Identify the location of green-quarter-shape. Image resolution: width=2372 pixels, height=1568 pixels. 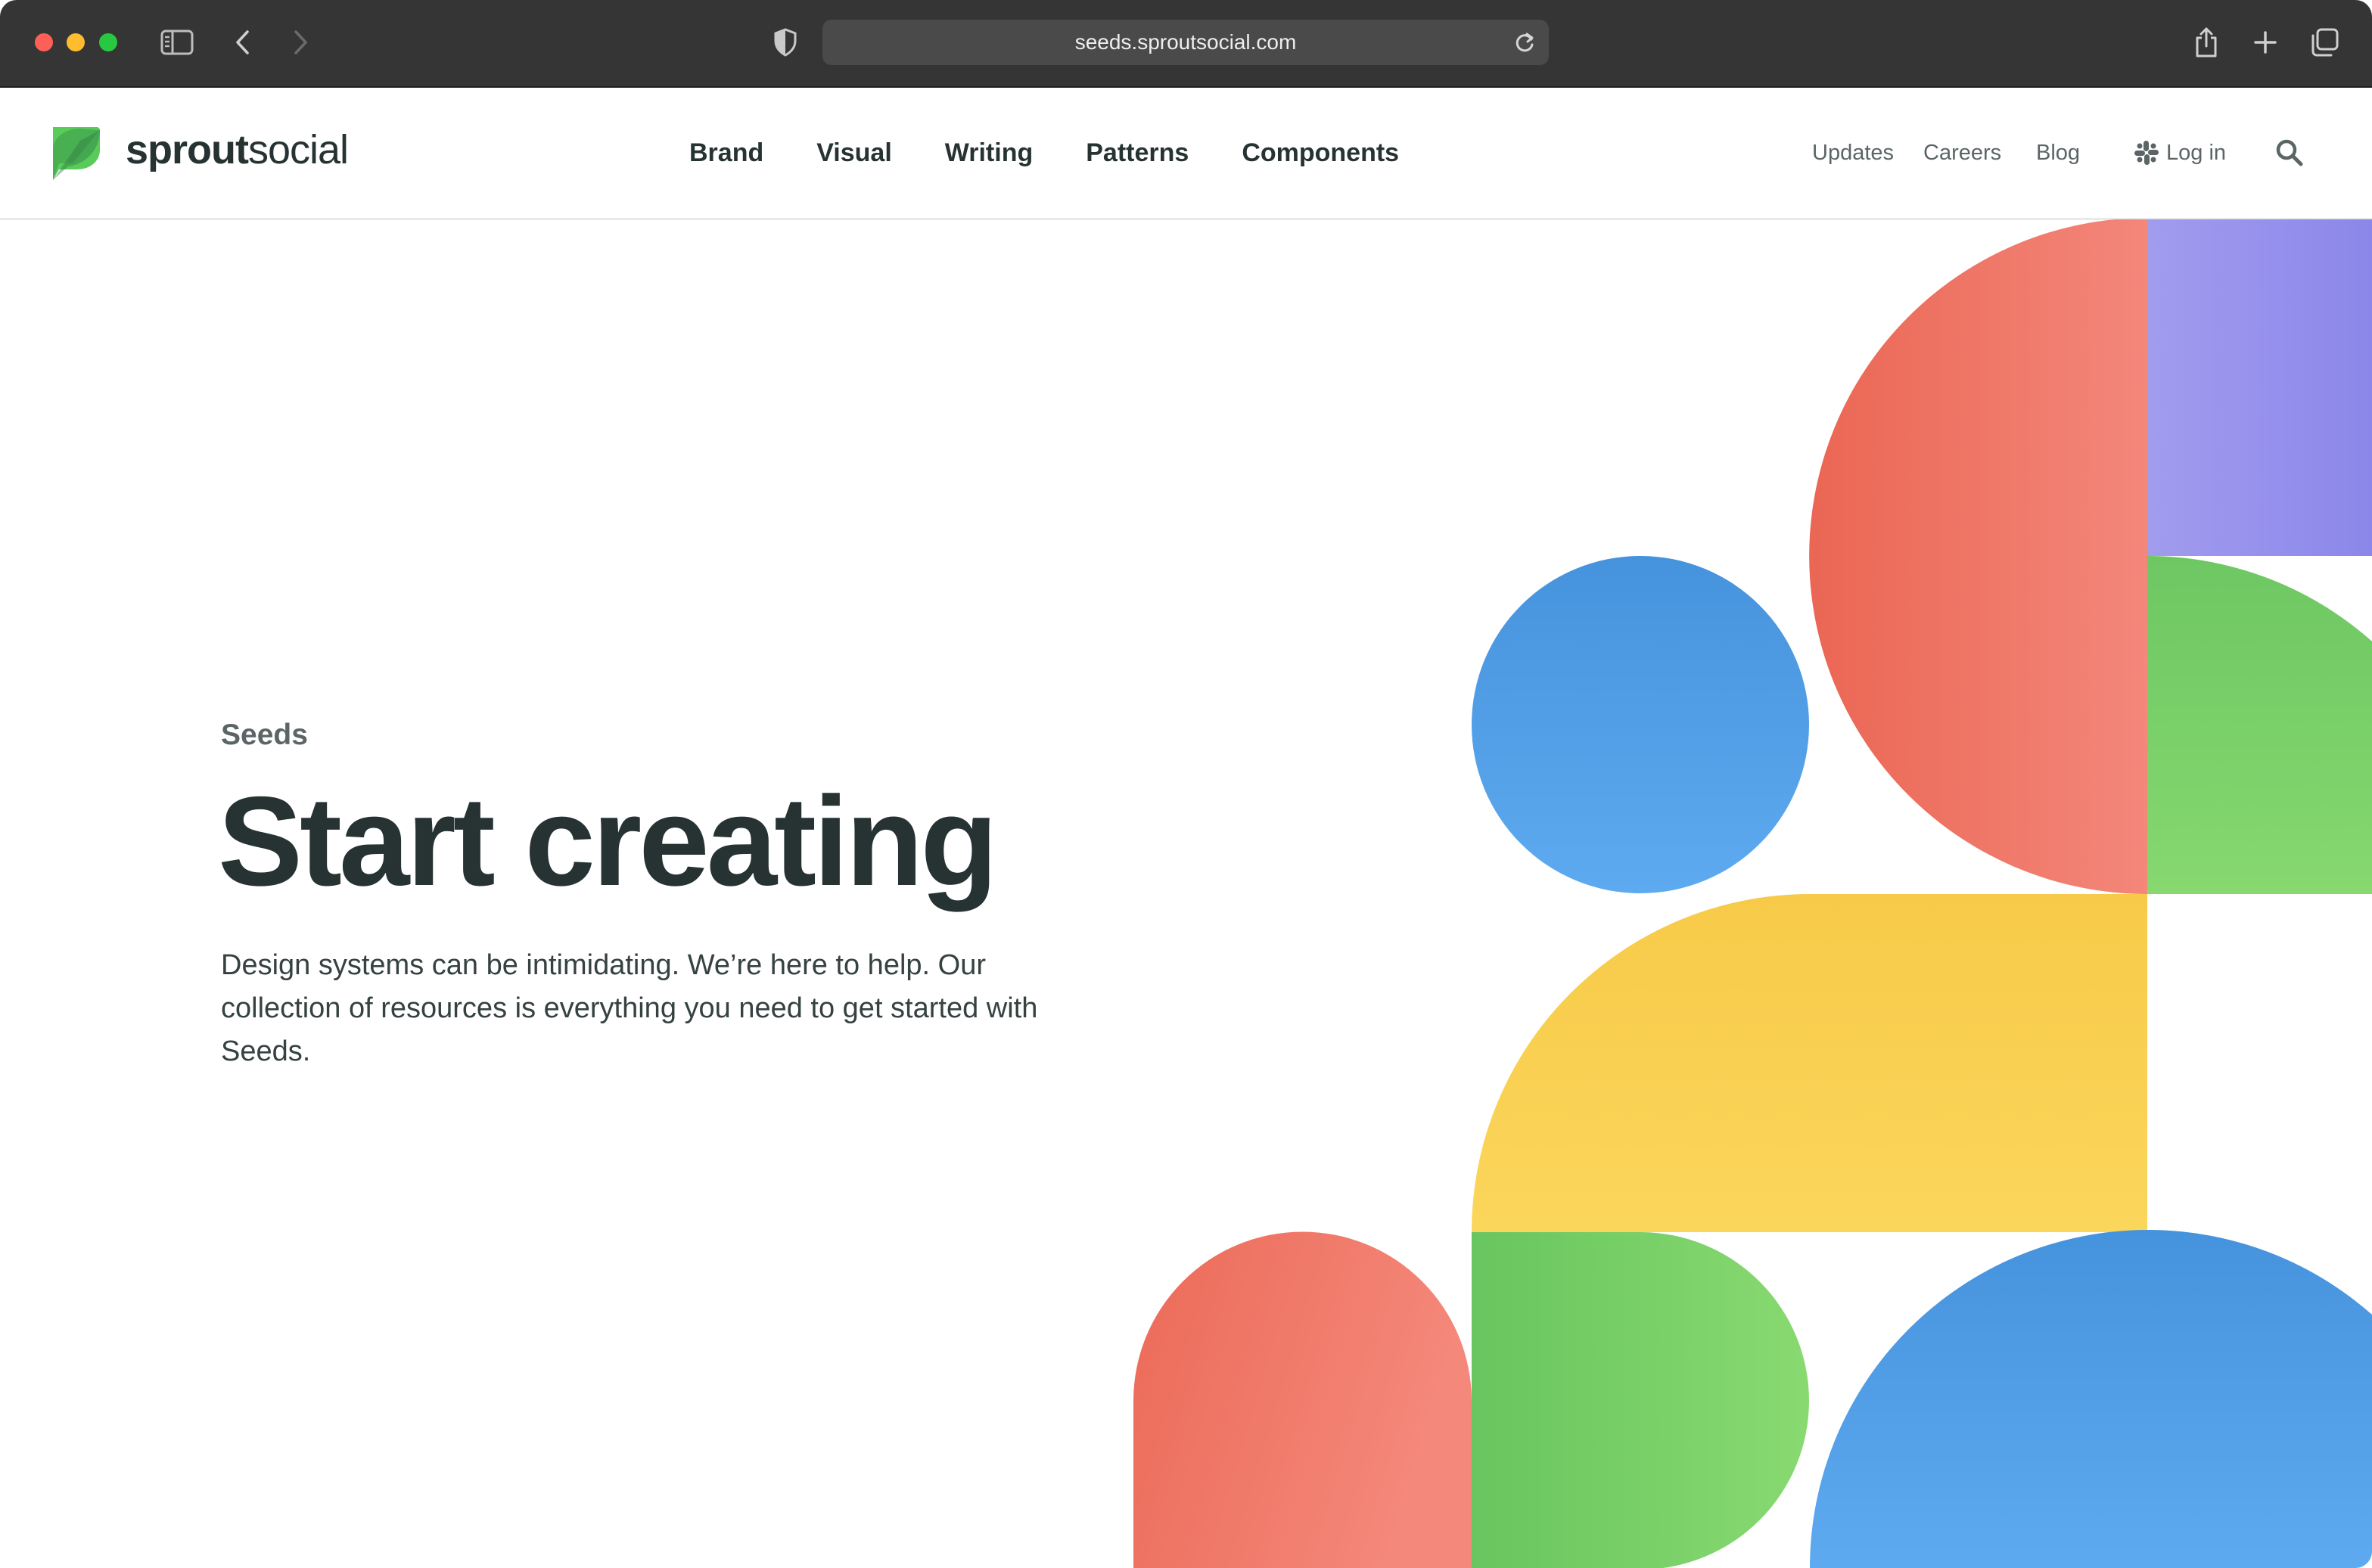
(2259, 725).